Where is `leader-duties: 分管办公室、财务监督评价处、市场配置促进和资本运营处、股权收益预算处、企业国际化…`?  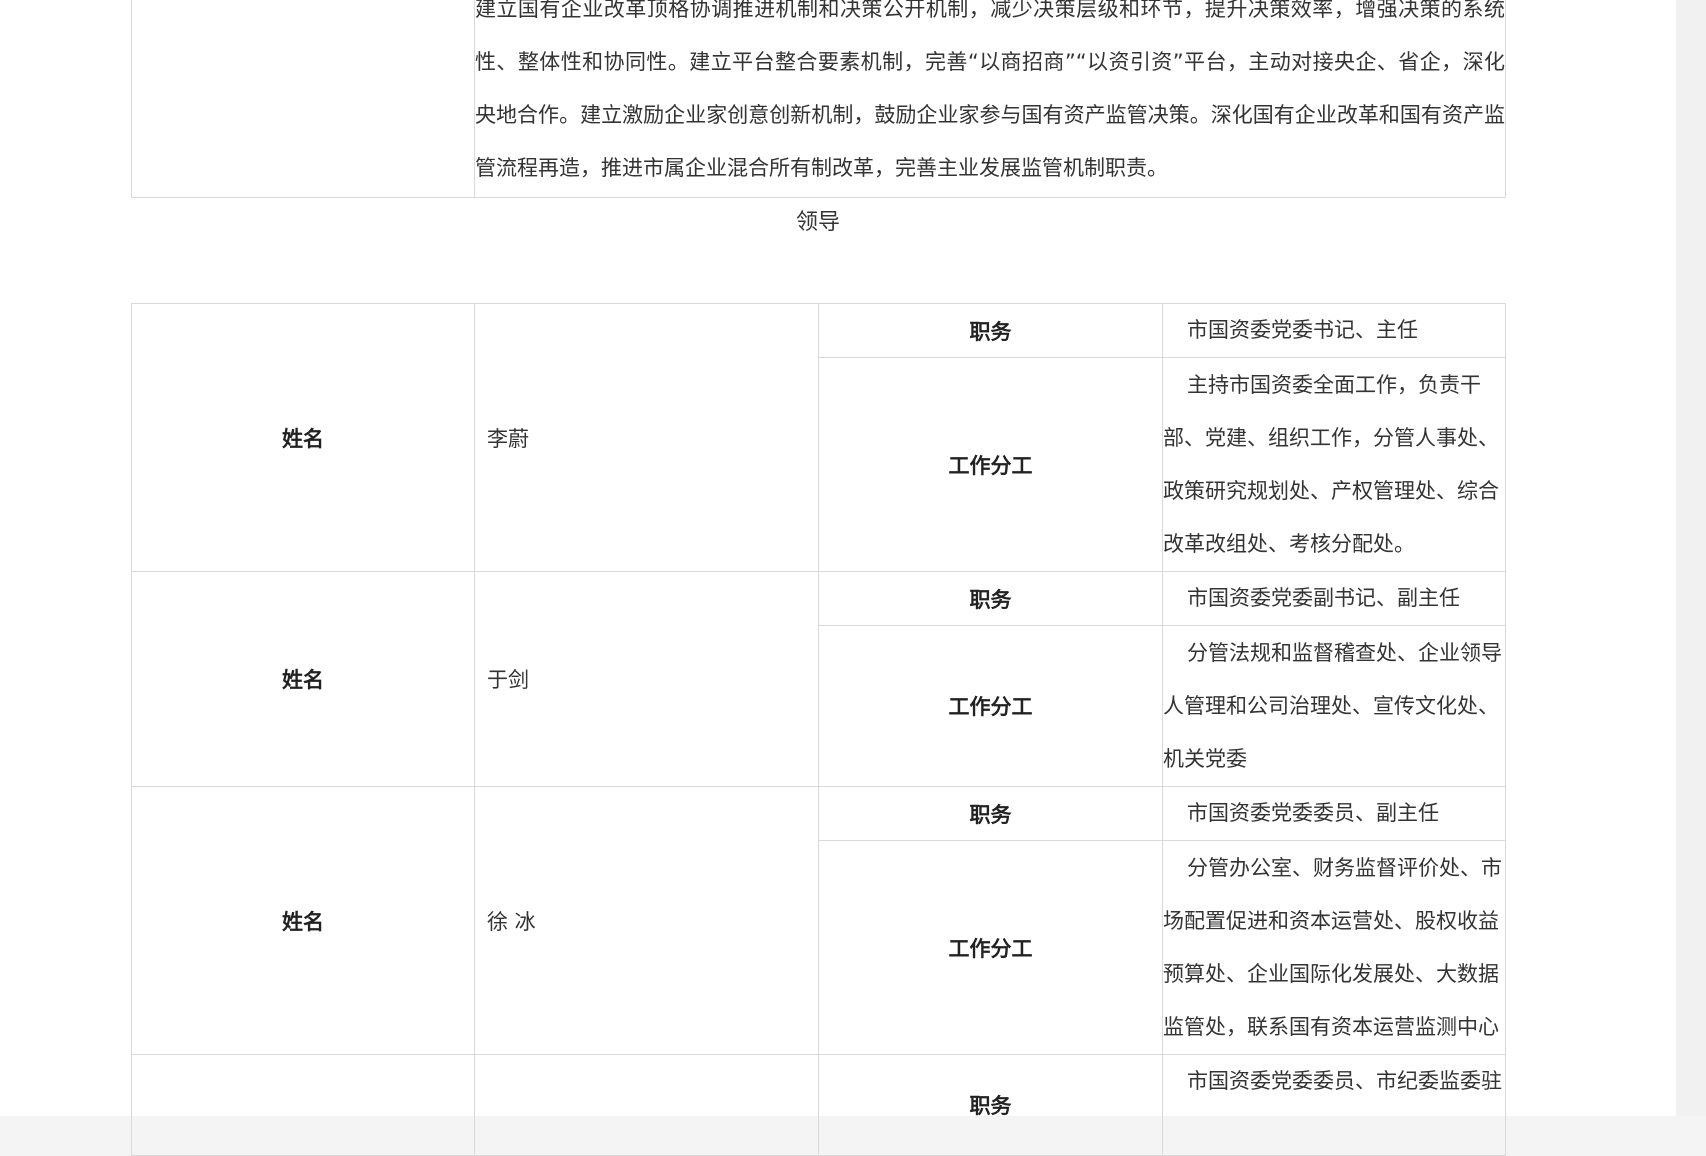 leader-duties: 分管办公室、财务监督评价处、市场配置促进和资本运营处、股权收益预算处、企业国际化… is located at coordinates (1332, 947).